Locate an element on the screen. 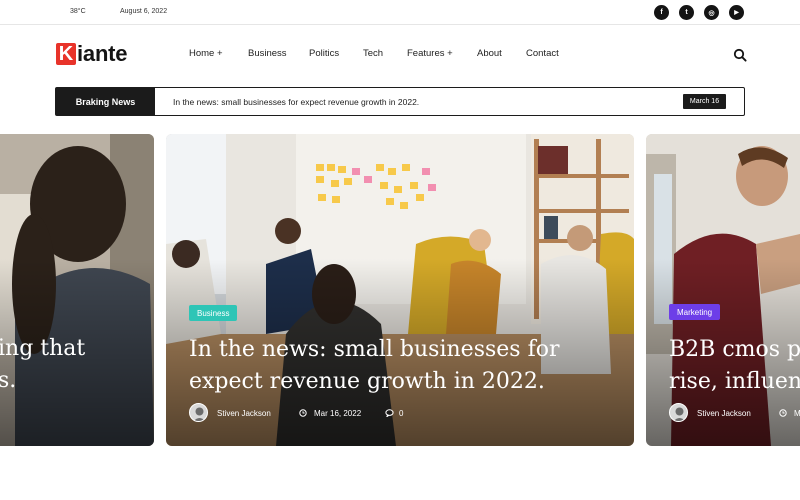  top-bar: 38°C August 6, 2022 f t ◎ ▶ is located at coordinates (400, 12).